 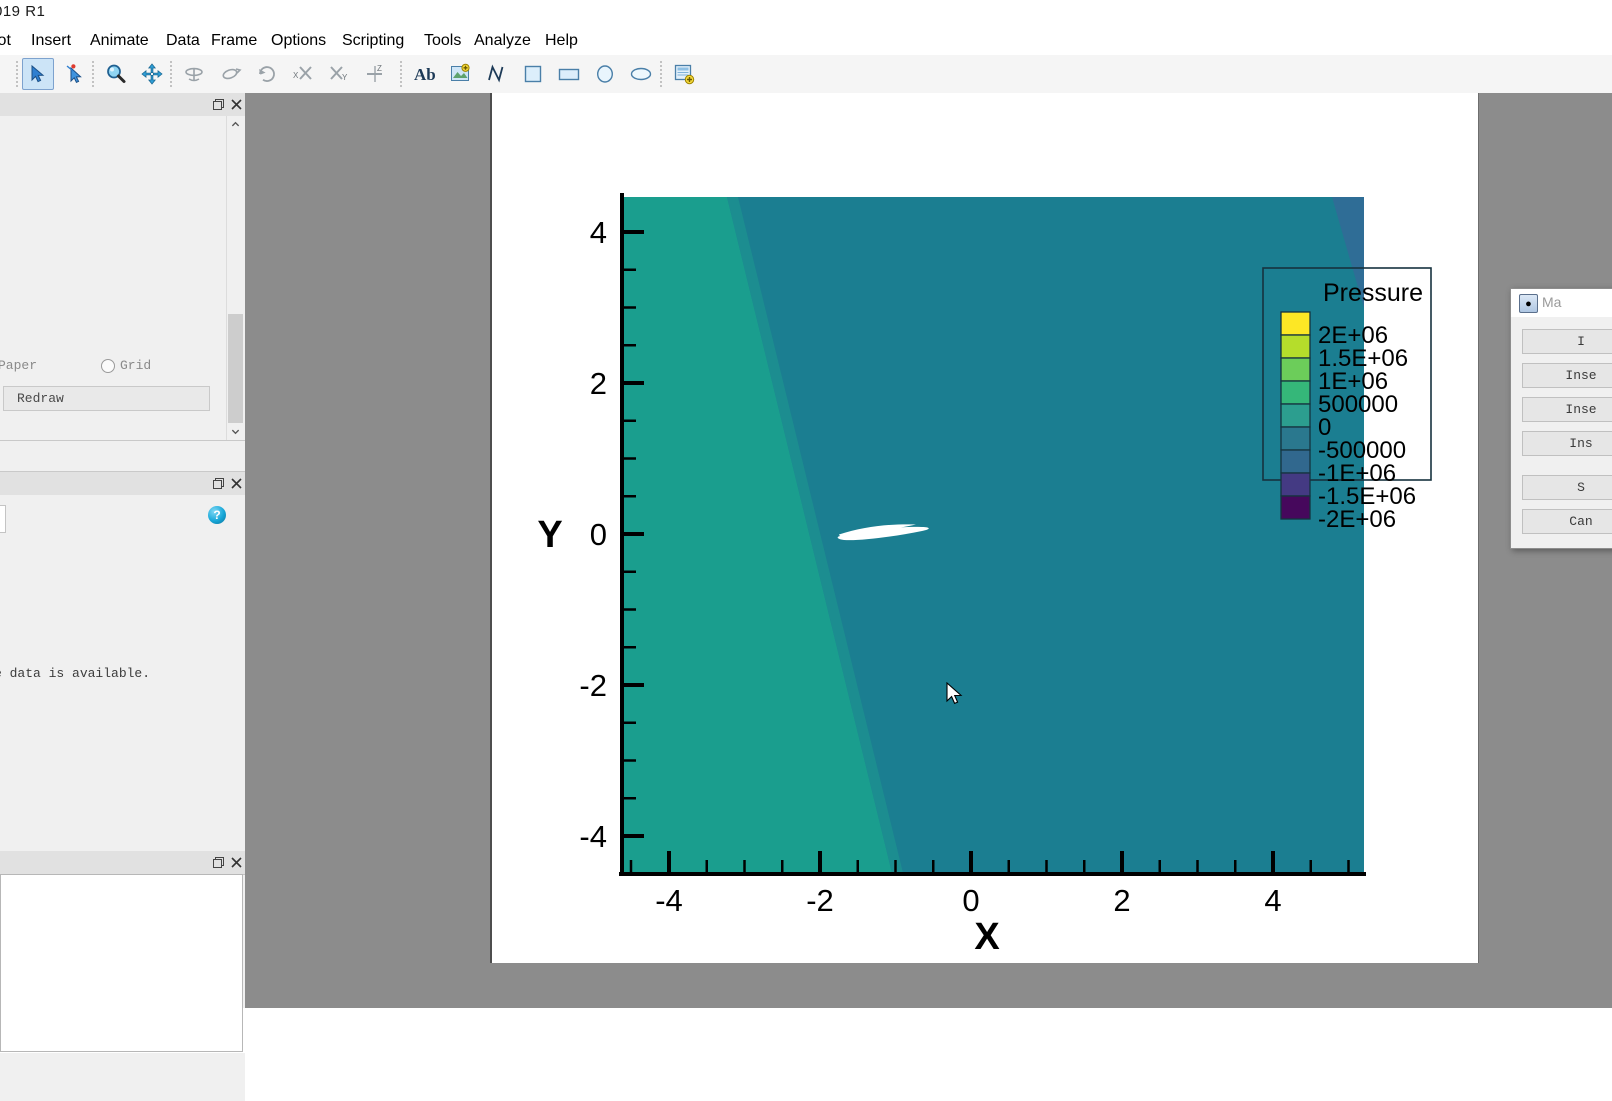 I want to click on macro-button-save: S, so click(x=1567, y=487).